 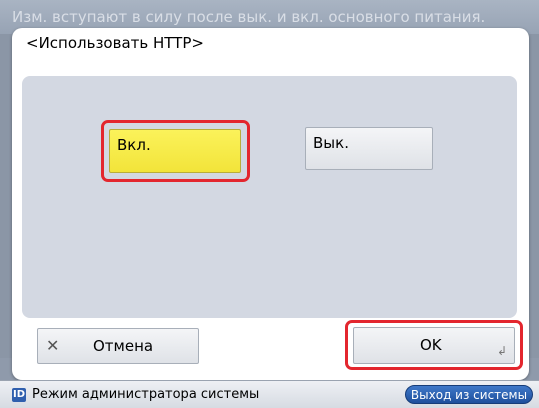 I want to click on highlight-on-option, so click(x=175, y=151).